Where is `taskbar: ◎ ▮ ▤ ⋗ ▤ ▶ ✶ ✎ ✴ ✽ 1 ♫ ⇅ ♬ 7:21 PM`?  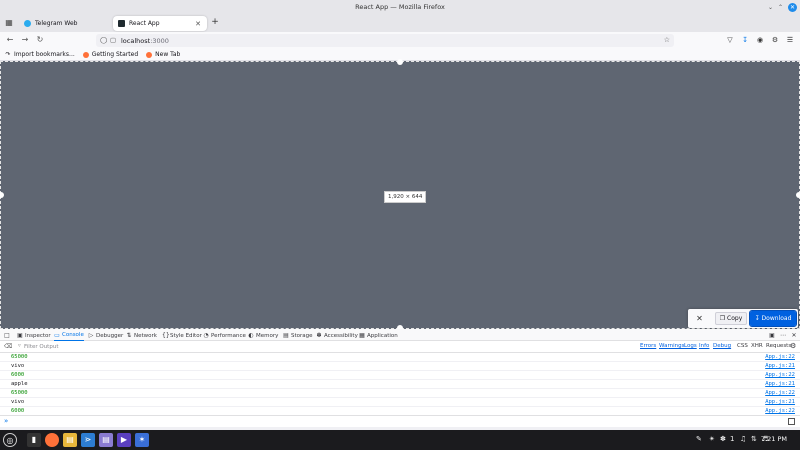
taskbar: ◎ ▮ ▤ ⋗ ▤ ▶ ✶ ✎ ✴ ✽ 1 ♫ ⇅ ♬ 7:21 PM is located at coordinates (400, 440).